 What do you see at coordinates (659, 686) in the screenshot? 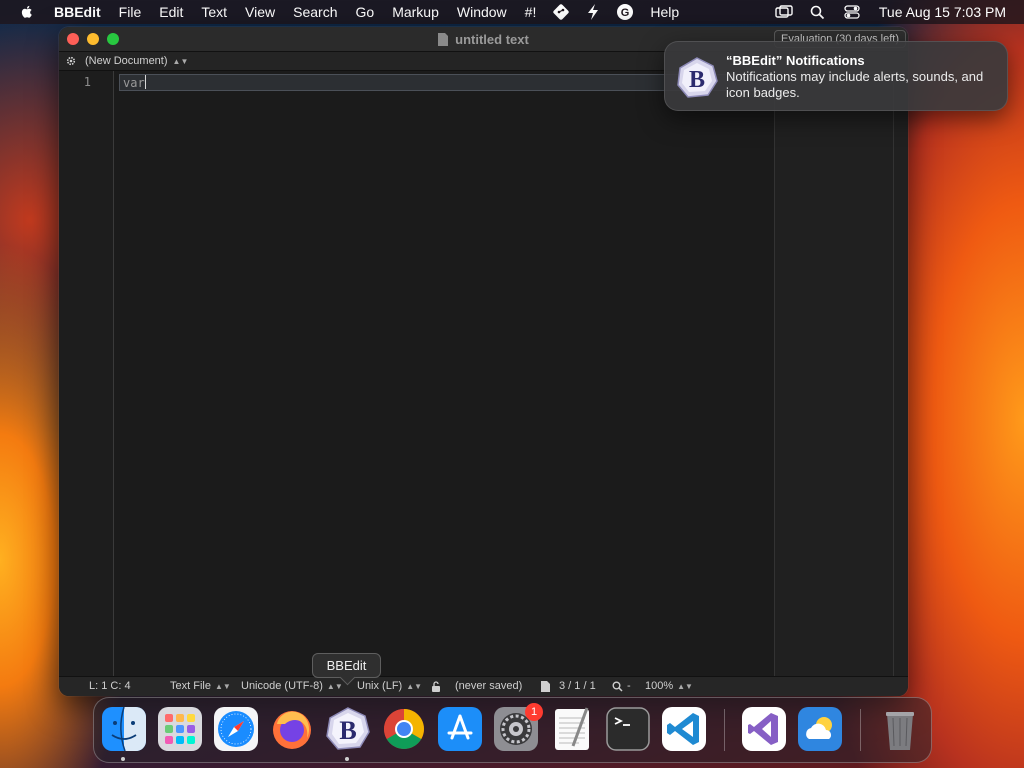
I see `zoom-label: 100%` at bounding box center [659, 686].